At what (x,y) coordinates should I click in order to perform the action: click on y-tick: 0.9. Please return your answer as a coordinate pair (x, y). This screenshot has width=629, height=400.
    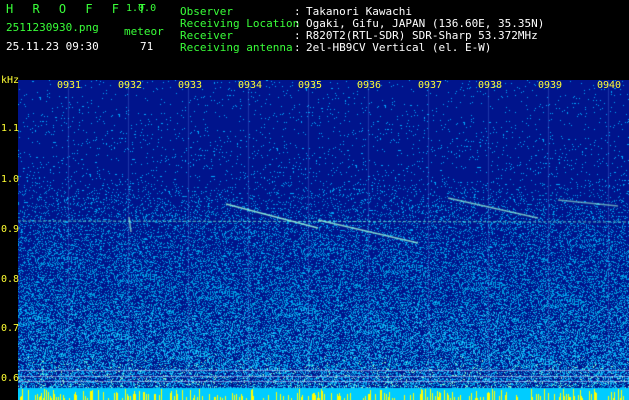
    Looking at the image, I should click on (10, 229).